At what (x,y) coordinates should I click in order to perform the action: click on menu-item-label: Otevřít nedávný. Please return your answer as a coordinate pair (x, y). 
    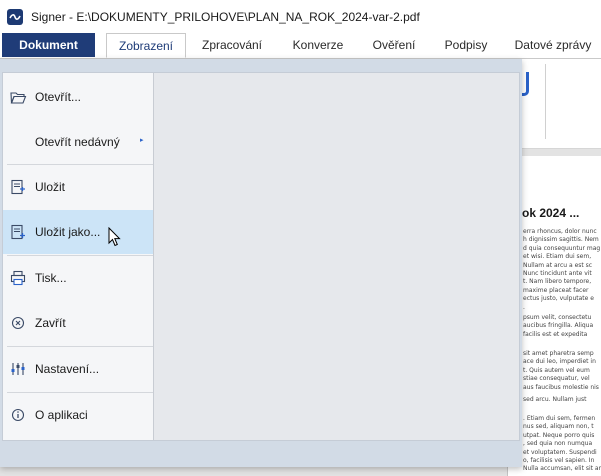
    Looking at the image, I should click on (77, 142).